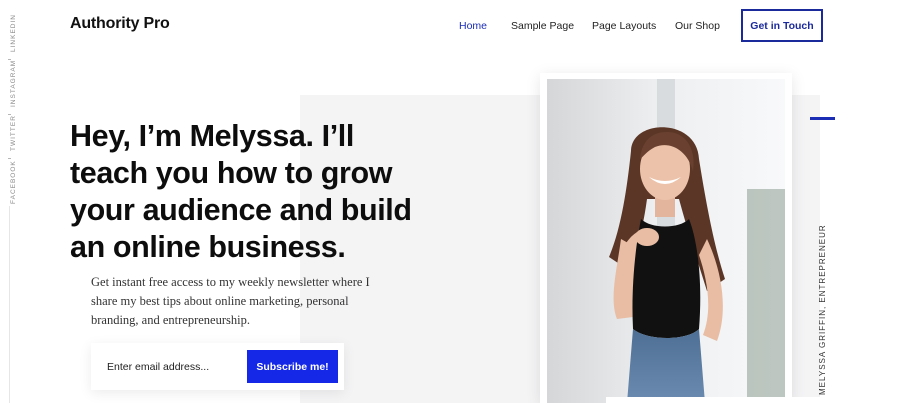 Image resolution: width=897 pixels, height=403 pixels. Describe the element at coordinates (822, 309) in the screenshot. I see `portrait-caption: MELYSSA GRIFFIN, ENTREPRENEUR` at that location.